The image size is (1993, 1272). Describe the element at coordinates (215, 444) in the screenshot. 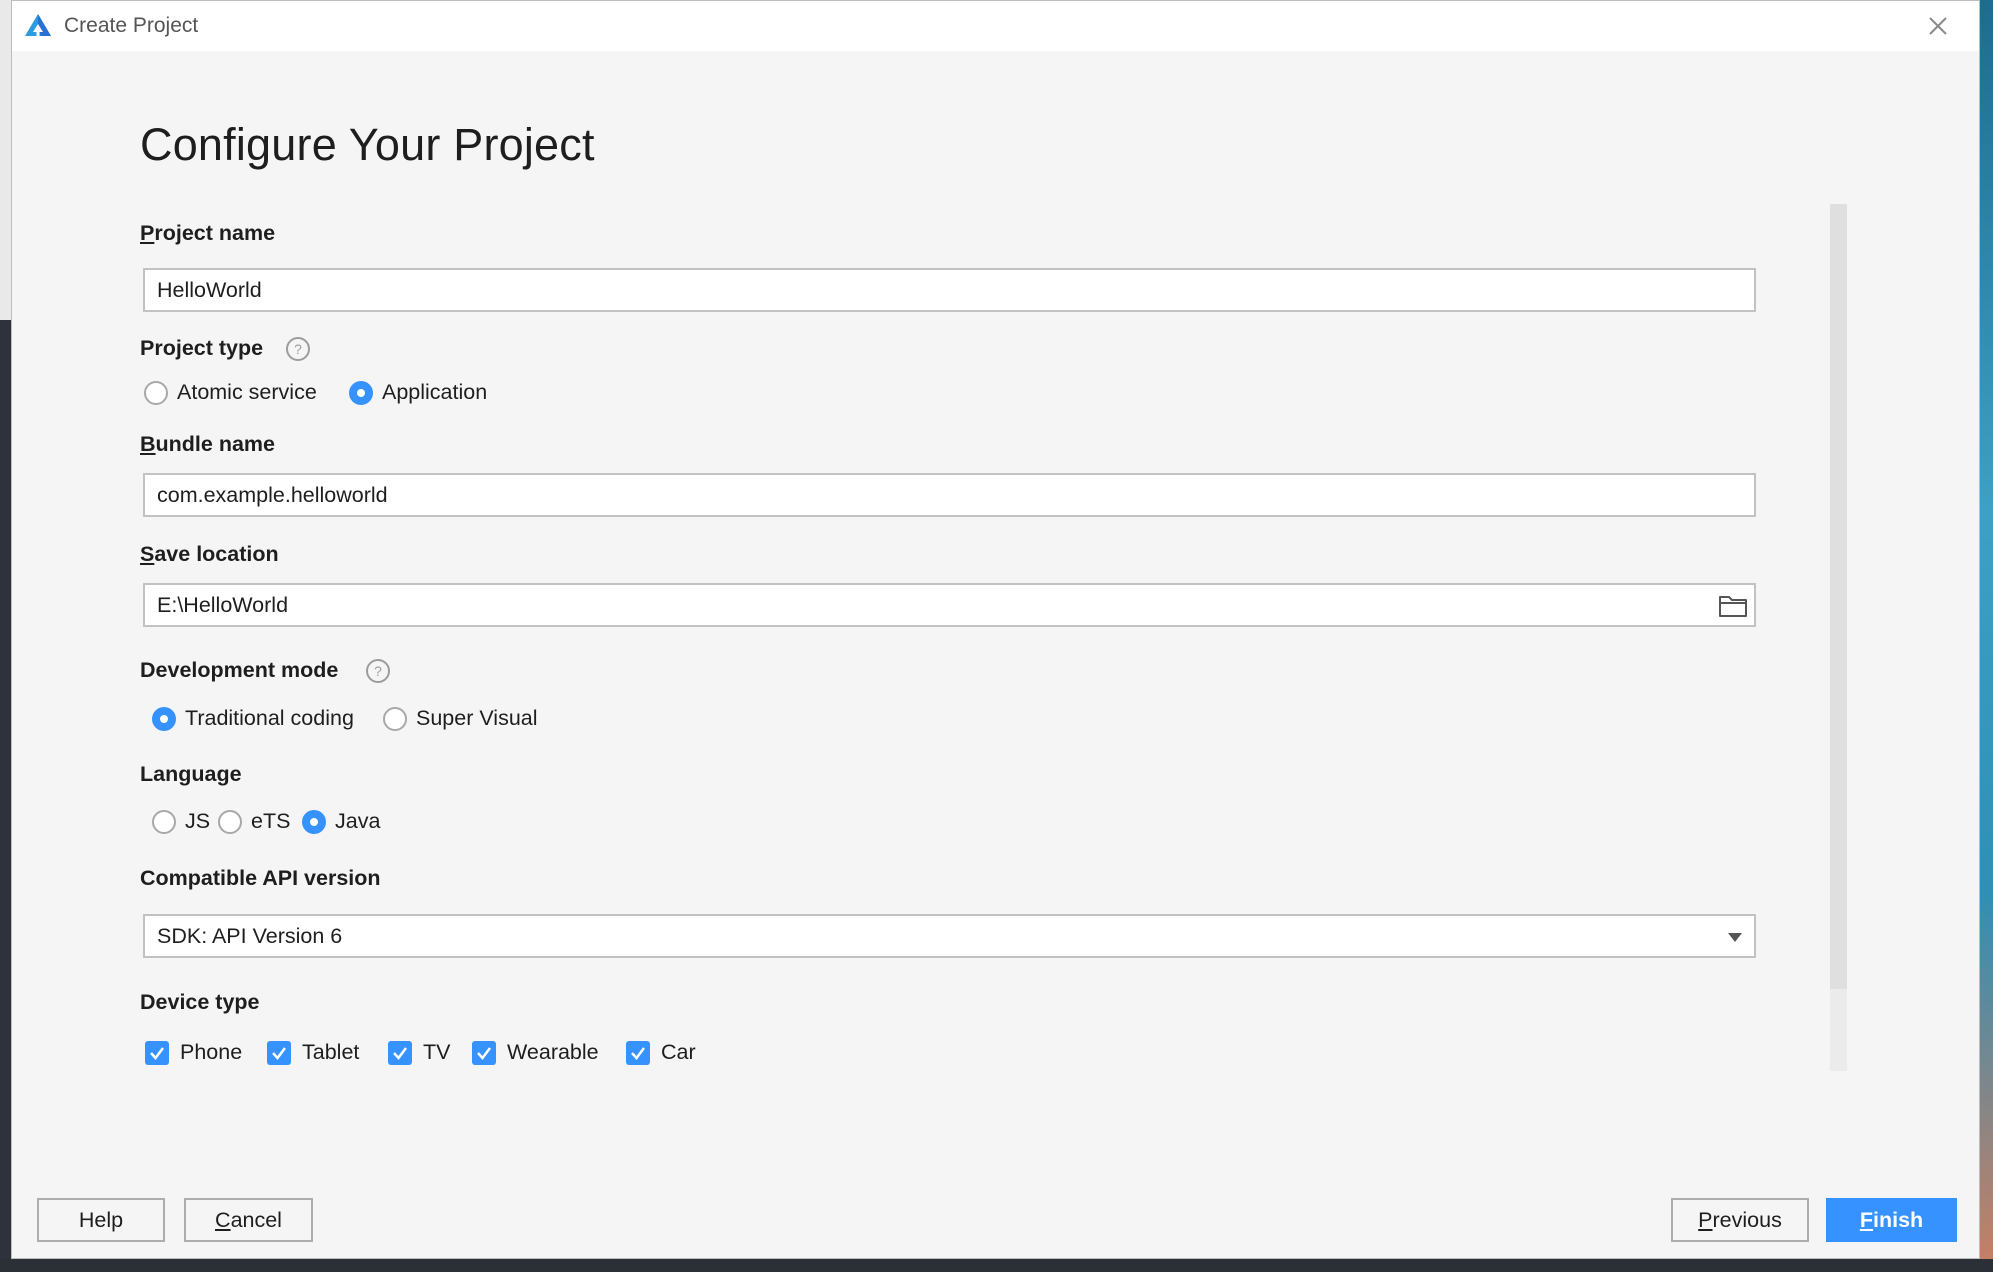

I see `label-text: undle name` at that location.